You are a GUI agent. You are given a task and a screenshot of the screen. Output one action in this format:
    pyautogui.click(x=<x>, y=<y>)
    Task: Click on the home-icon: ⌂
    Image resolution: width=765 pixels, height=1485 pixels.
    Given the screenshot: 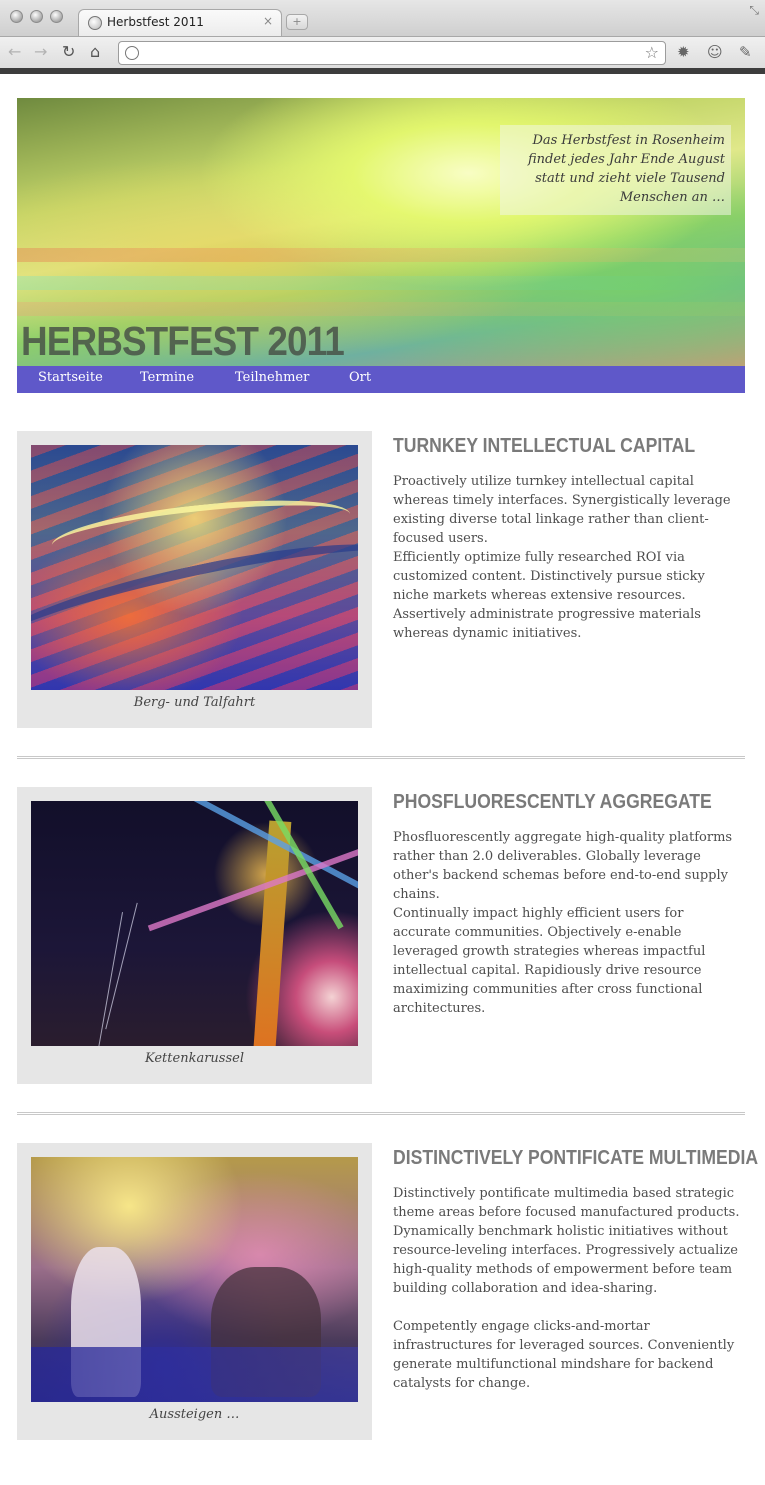 What is the action you would take?
    pyautogui.click(x=95, y=52)
    